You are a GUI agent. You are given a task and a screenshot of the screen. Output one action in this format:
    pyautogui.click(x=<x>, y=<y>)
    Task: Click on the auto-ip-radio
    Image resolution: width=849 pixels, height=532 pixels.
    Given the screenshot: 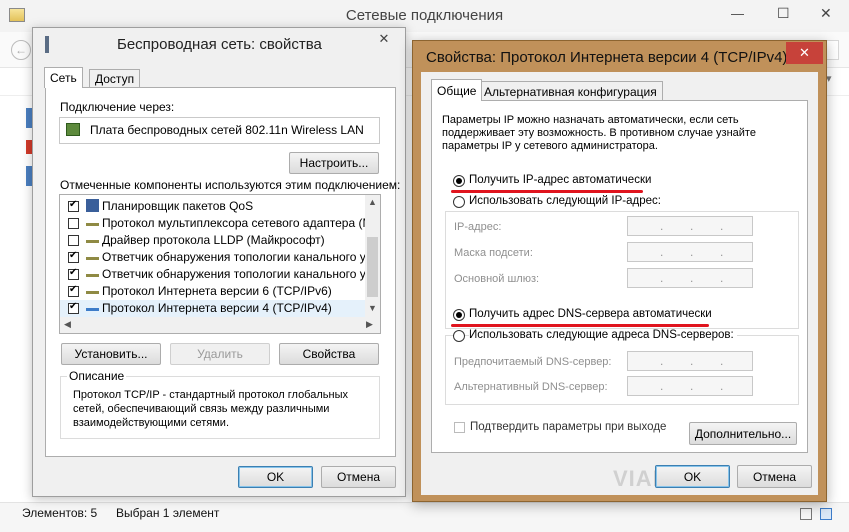 What is the action you would take?
    pyautogui.click(x=459, y=181)
    